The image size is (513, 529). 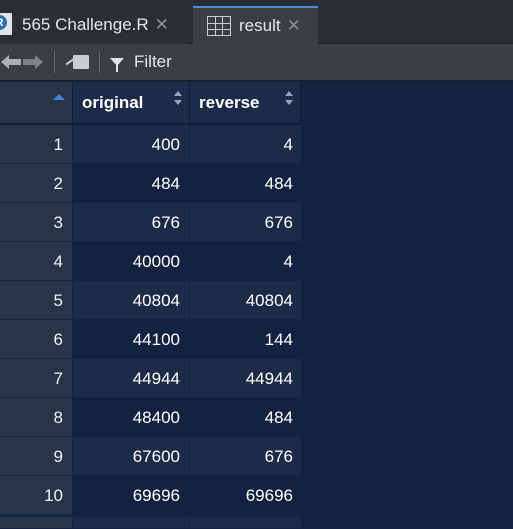 I want to click on table-row: 1 400 4, so click(x=150, y=144).